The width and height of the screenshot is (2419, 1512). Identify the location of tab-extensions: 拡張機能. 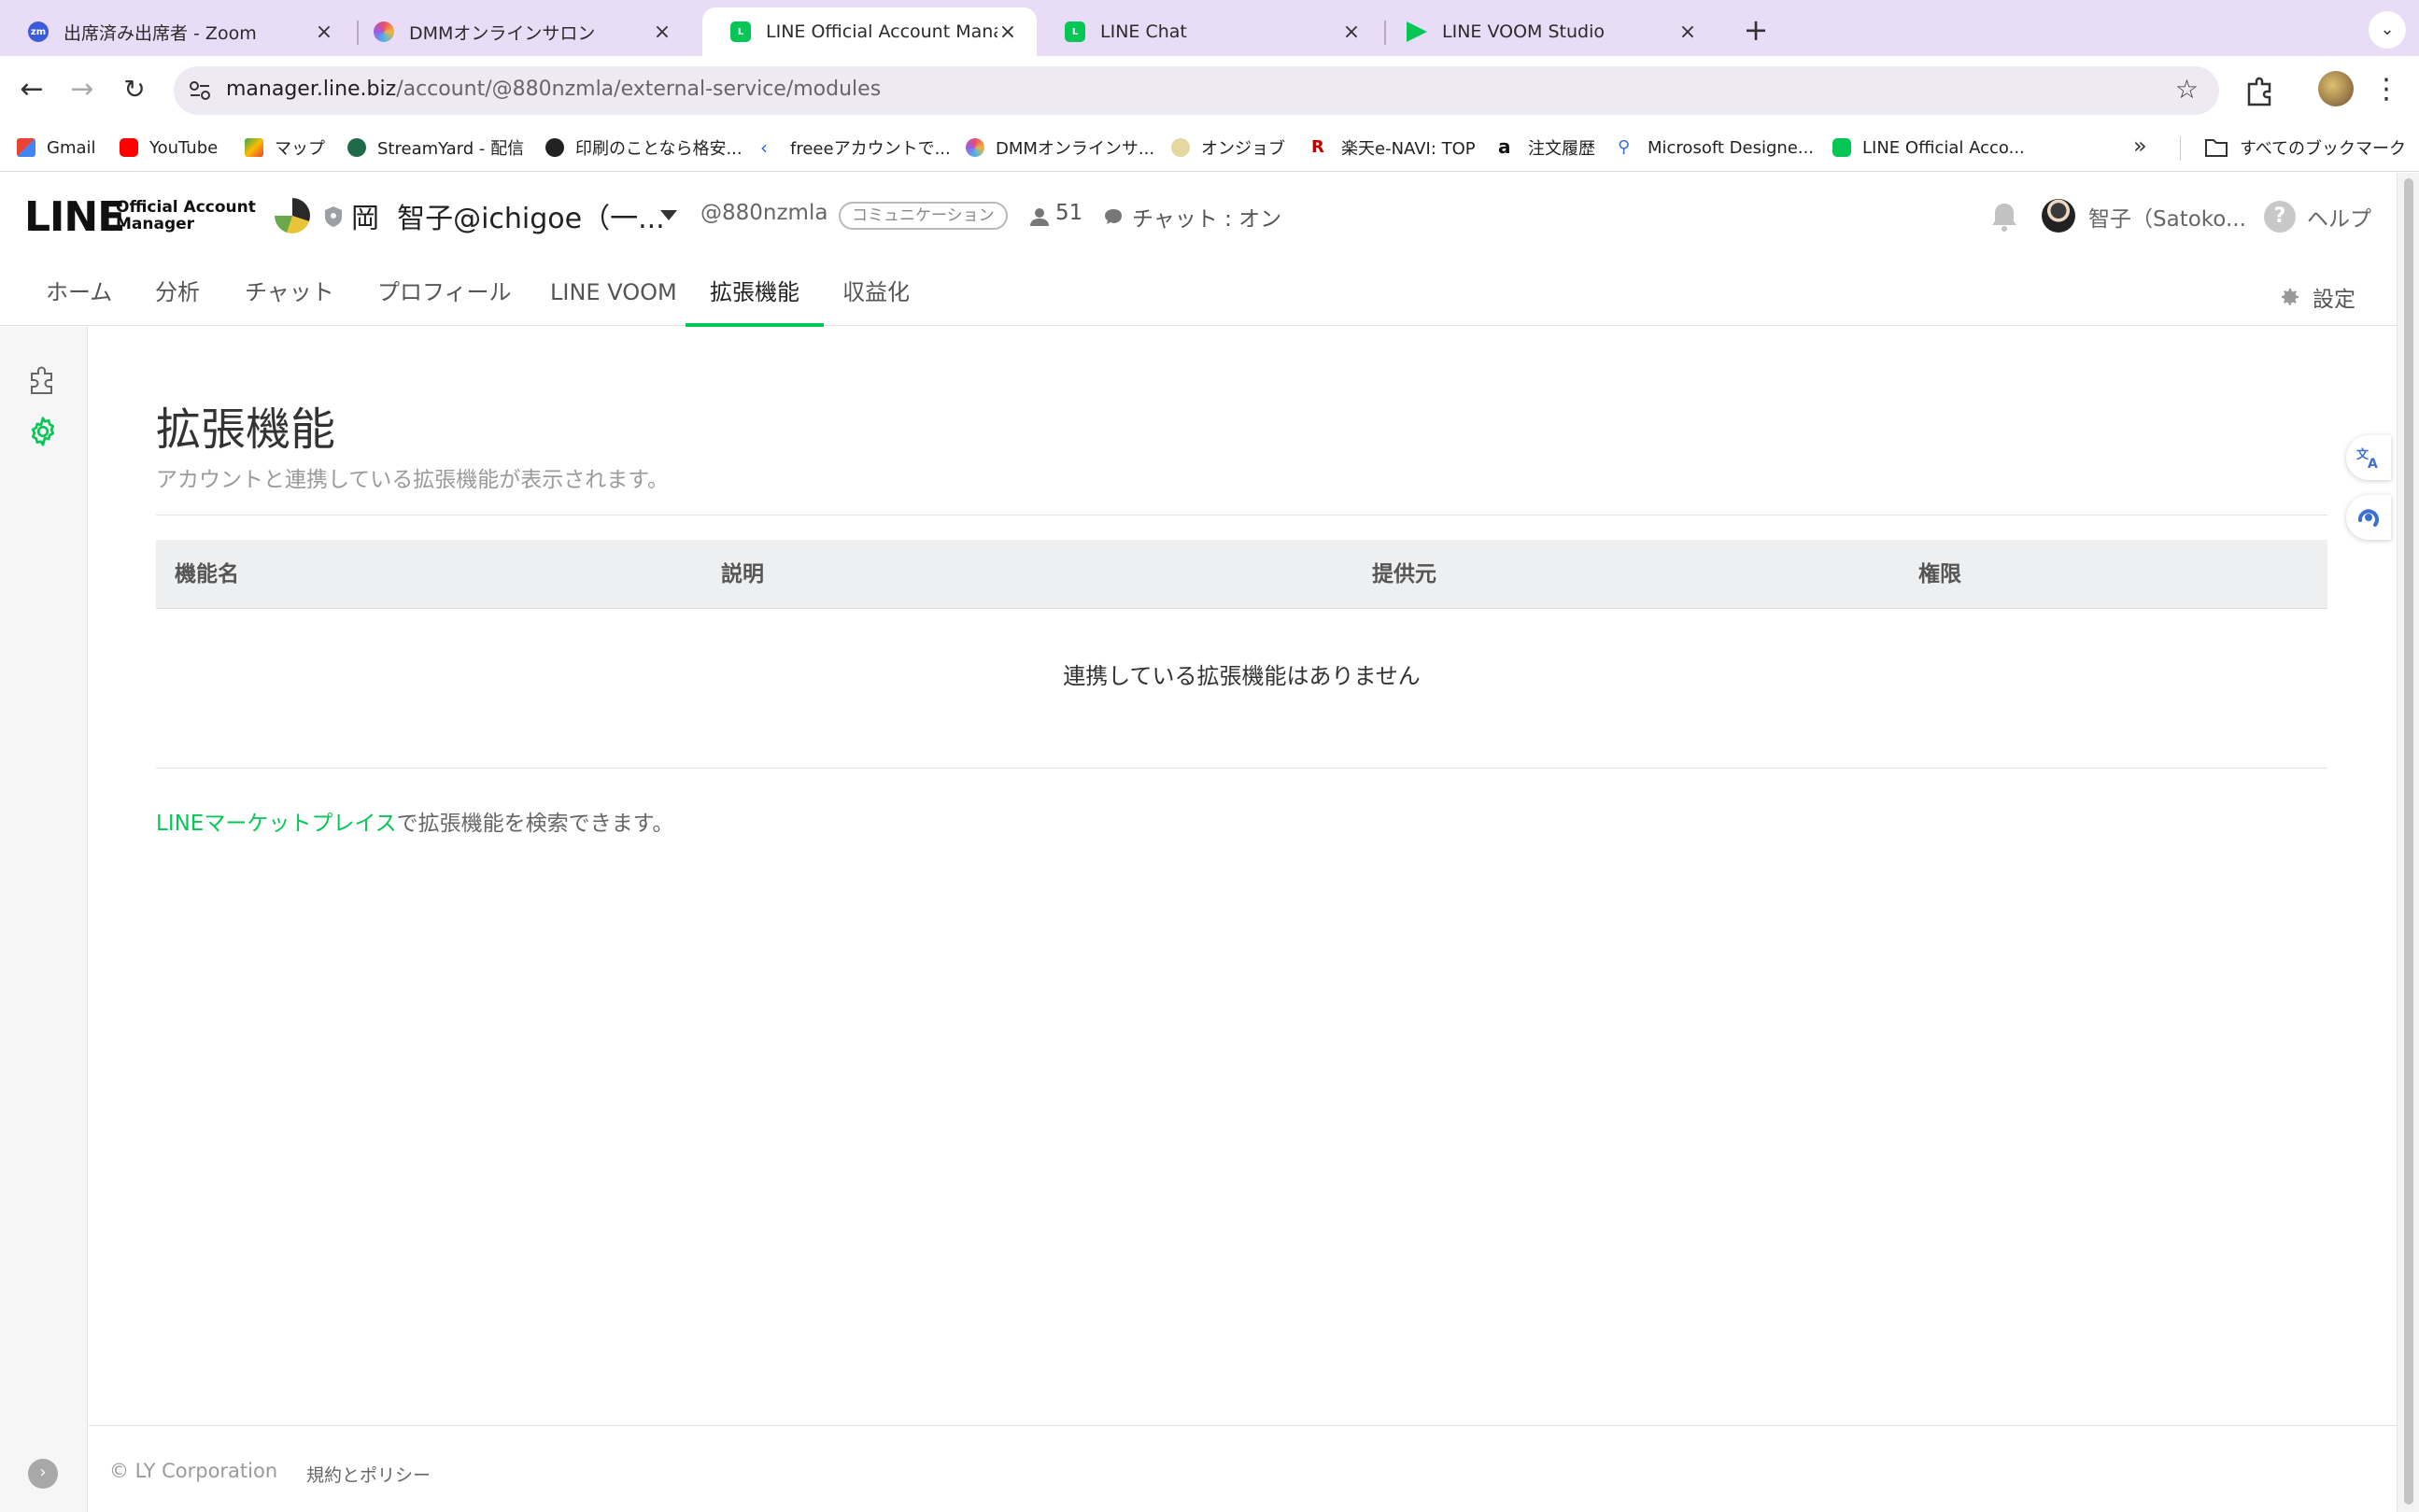
(755, 293).